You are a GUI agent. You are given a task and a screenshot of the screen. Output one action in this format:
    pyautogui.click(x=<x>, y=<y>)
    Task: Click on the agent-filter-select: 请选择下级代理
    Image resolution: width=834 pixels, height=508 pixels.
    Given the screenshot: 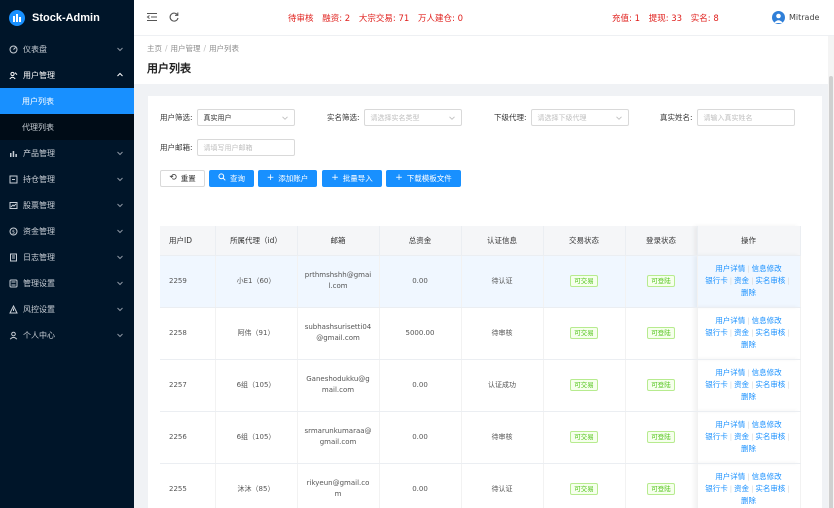 What is the action you would take?
    pyautogui.click(x=579, y=117)
    